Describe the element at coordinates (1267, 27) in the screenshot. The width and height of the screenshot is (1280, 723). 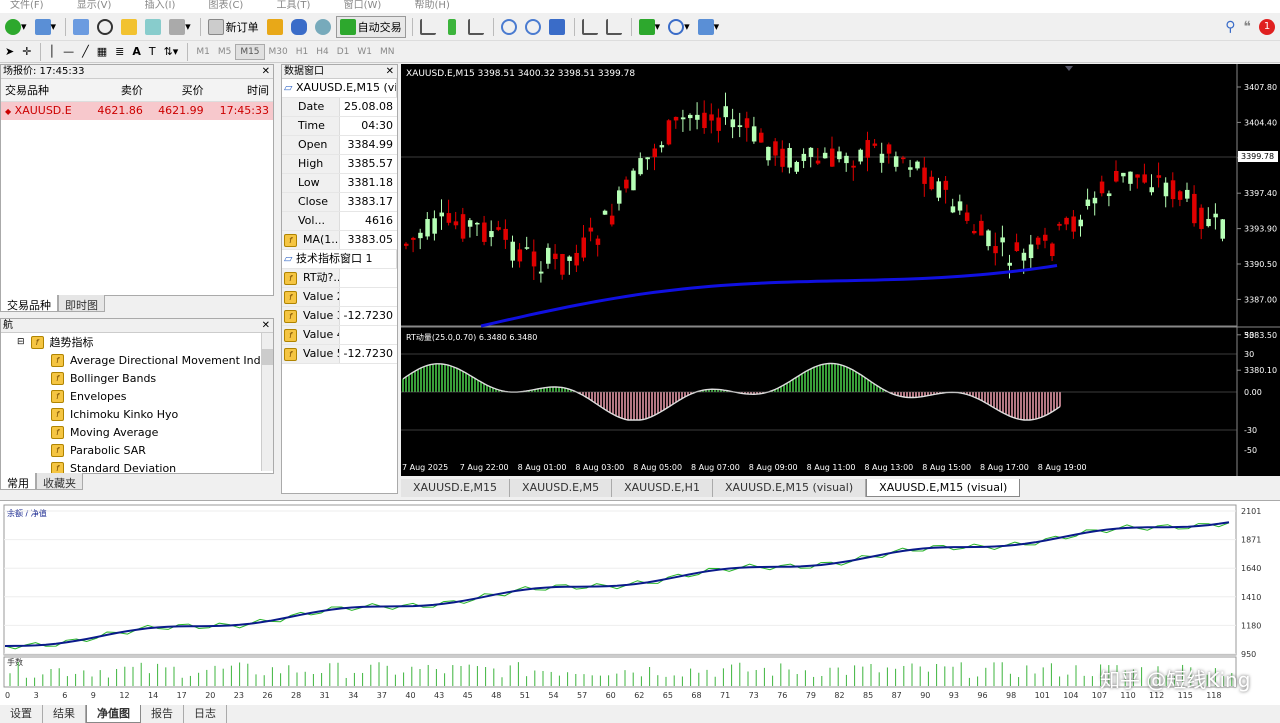
I see `notification-button: 1` at that location.